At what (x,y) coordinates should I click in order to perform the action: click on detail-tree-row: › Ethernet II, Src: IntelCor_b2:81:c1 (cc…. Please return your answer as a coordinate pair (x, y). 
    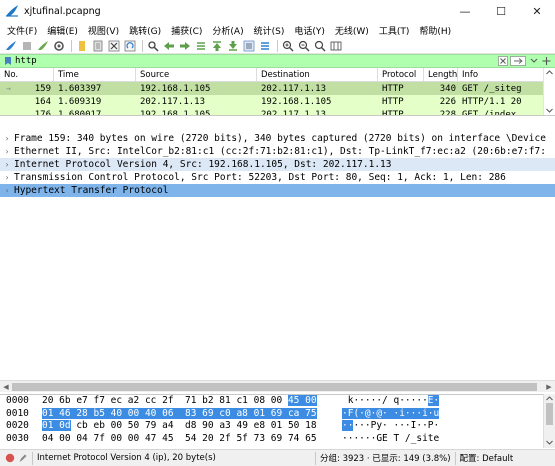
    Looking at the image, I should click on (277, 151).